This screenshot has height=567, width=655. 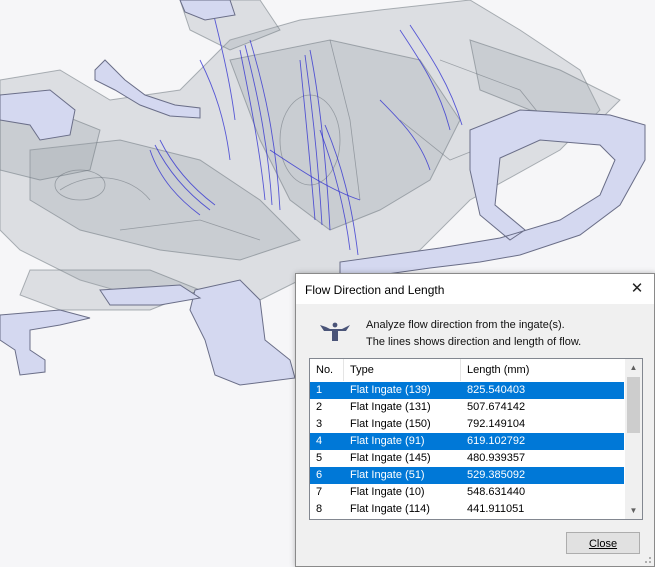 What do you see at coordinates (375, 290) in the screenshot?
I see `dialog-title: Flow Direction and Length` at bounding box center [375, 290].